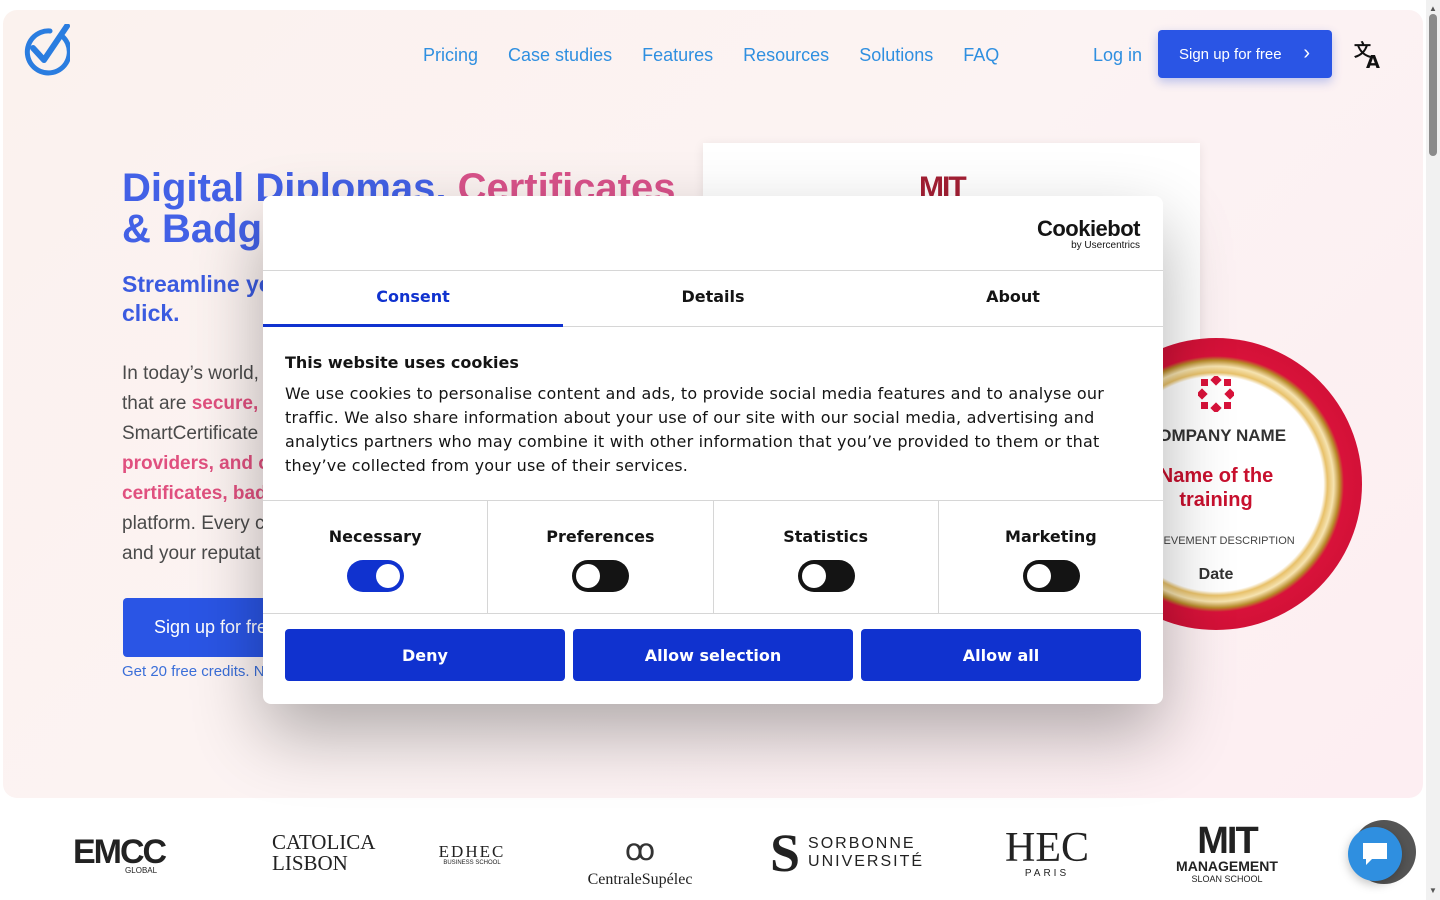 The height and width of the screenshot is (900, 1440). What do you see at coordinates (560, 55) in the screenshot?
I see `nav-case-studies: Case studies` at bounding box center [560, 55].